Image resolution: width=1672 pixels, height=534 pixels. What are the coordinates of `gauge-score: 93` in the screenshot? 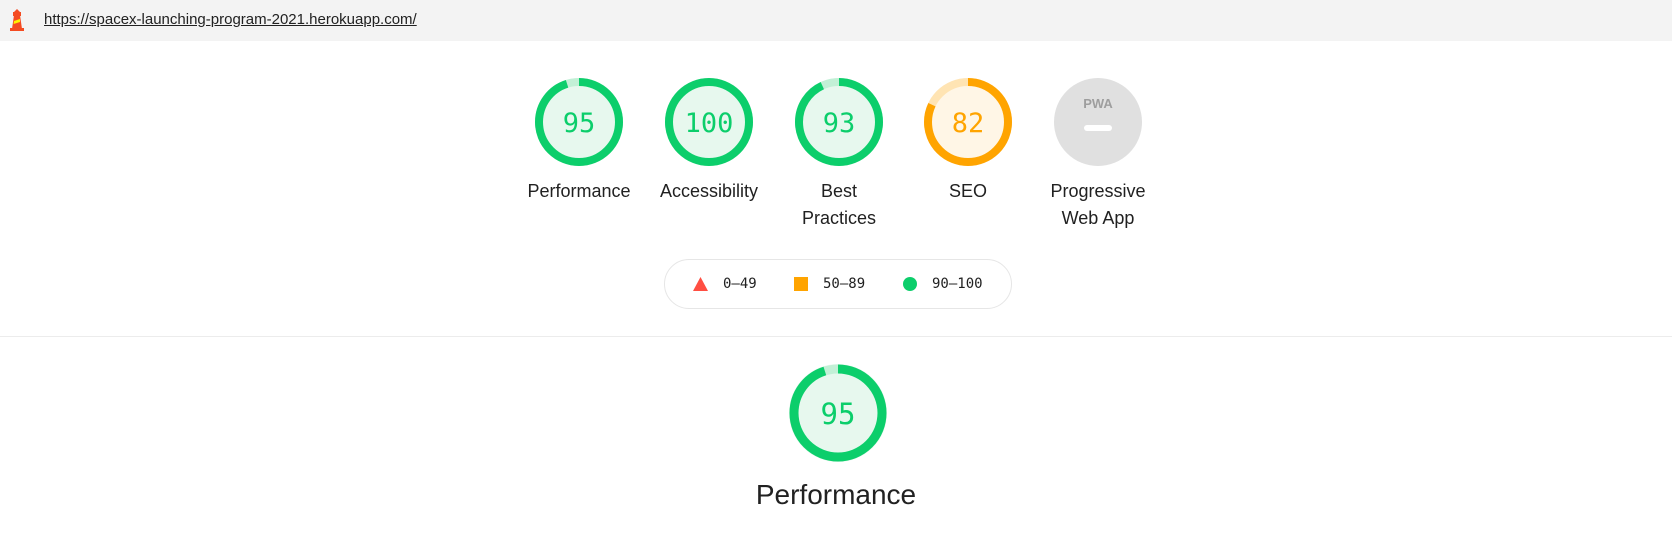 It's located at (839, 123).